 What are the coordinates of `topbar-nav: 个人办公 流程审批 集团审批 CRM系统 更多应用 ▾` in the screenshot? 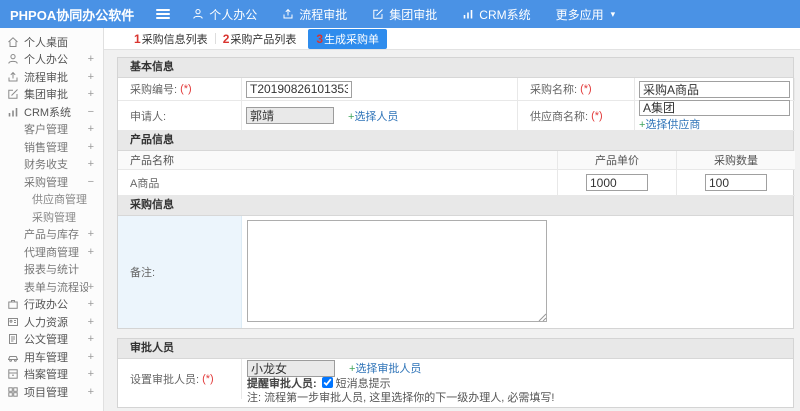 It's located at (416, 14).